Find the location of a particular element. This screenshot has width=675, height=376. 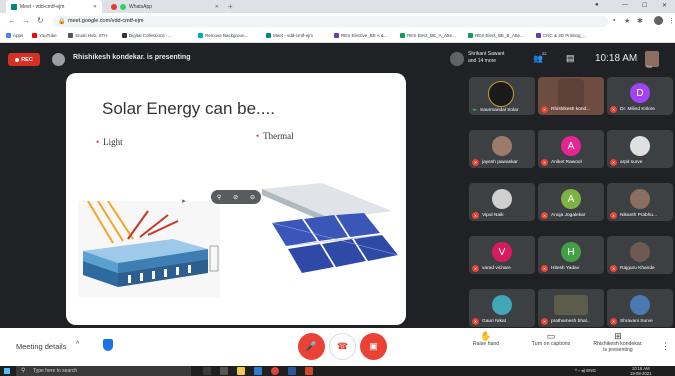

participant-tile: ✕ Rajguru Khande is located at coordinates (640, 255).